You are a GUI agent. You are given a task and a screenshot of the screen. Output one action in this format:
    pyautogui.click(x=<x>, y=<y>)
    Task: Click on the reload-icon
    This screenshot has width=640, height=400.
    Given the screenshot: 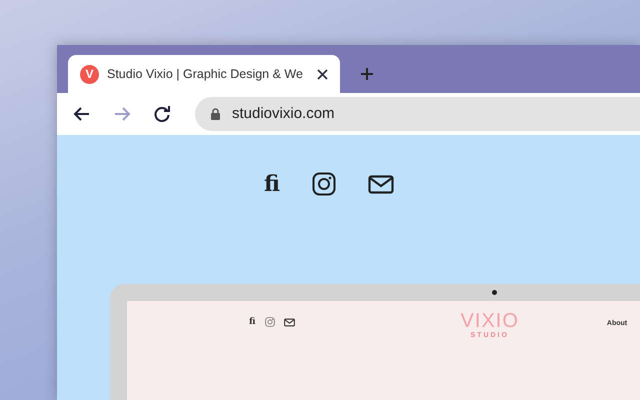 What is the action you would take?
    pyautogui.click(x=162, y=114)
    